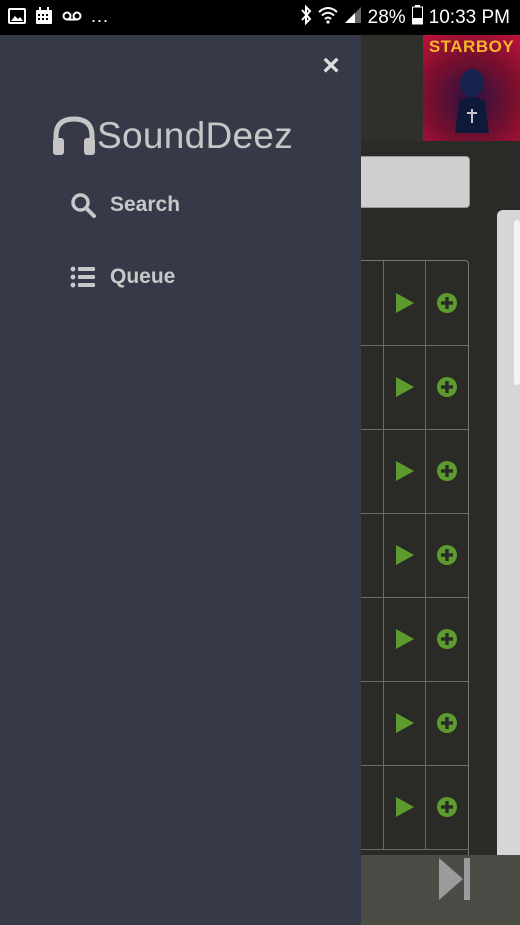 This screenshot has width=520, height=925. I want to click on nav-item-label: Queue, so click(143, 276).